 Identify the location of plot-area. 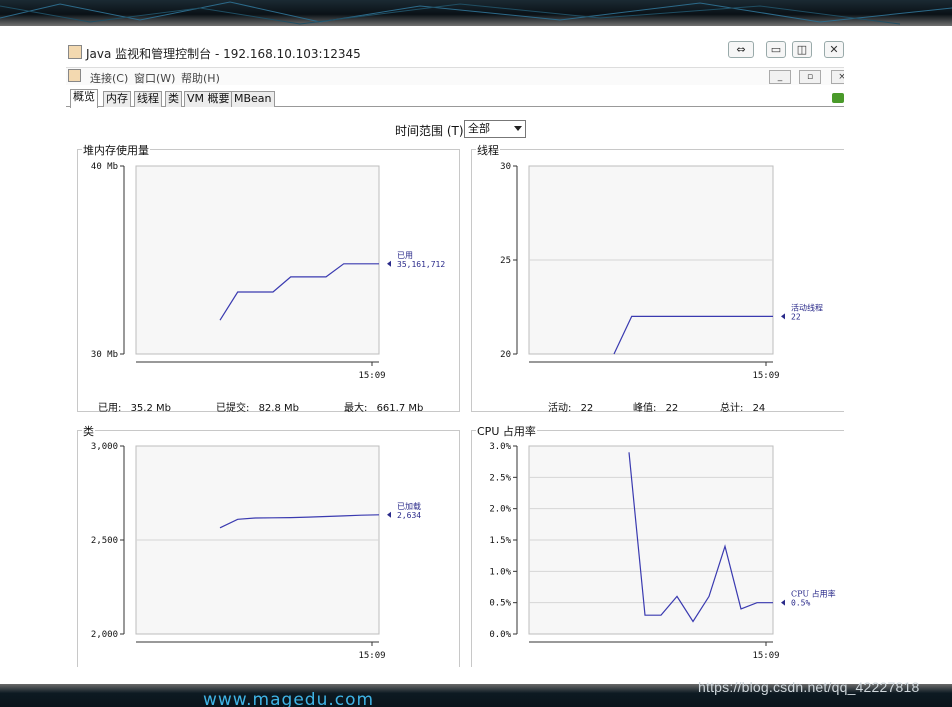
(257, 260).